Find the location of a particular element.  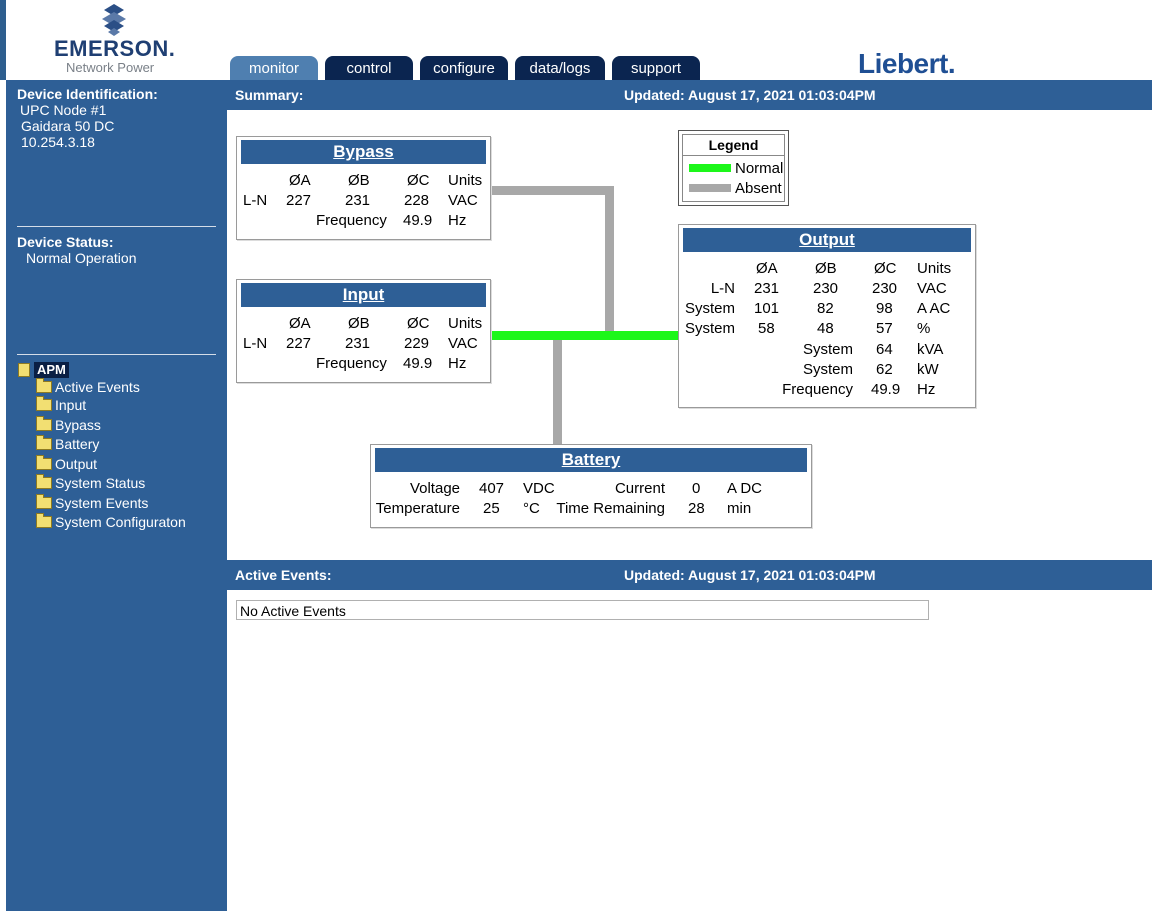

battery-pipe is located at coordinates (557, 392).